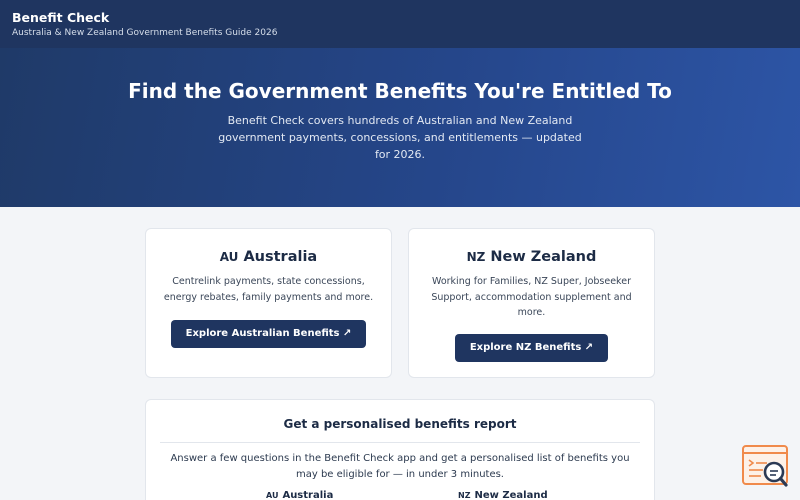  I want to click on report-links: AU Australia NZ New Zealand, so click(400, 493).